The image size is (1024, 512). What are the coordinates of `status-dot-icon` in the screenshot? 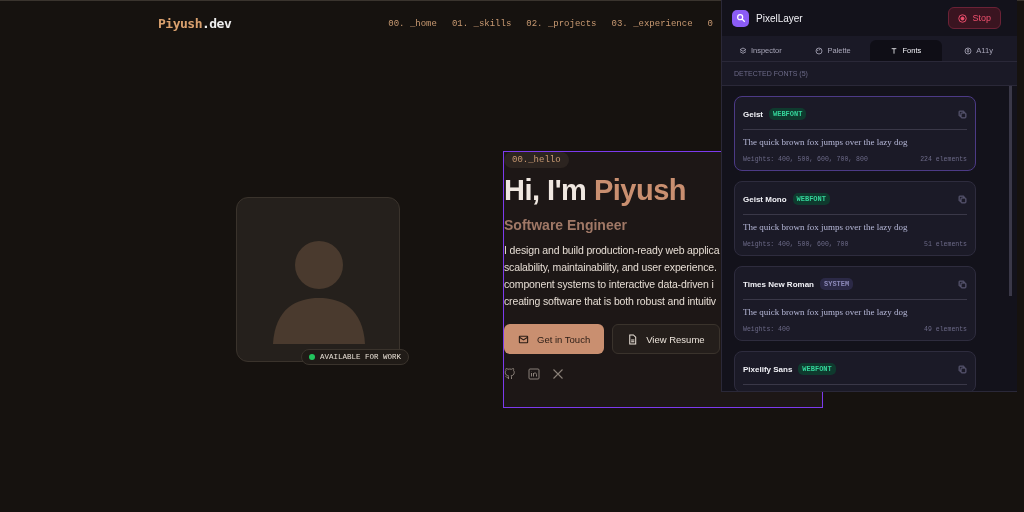 It's located at (312, 357).